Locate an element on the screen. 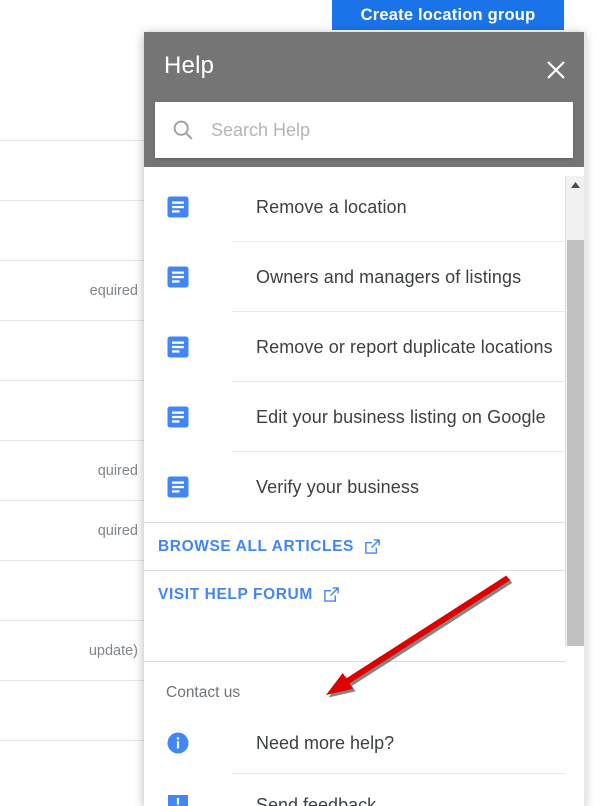 The height and width of the screenshot is (806, 600). help-article-label: Edit your business listing on Google is located at coordinates (401, 416).